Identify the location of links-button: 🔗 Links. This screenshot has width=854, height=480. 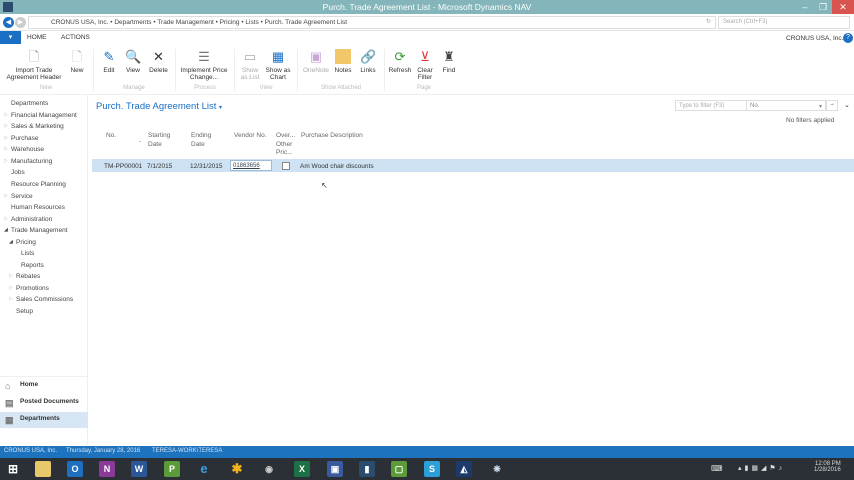
(368, 61).